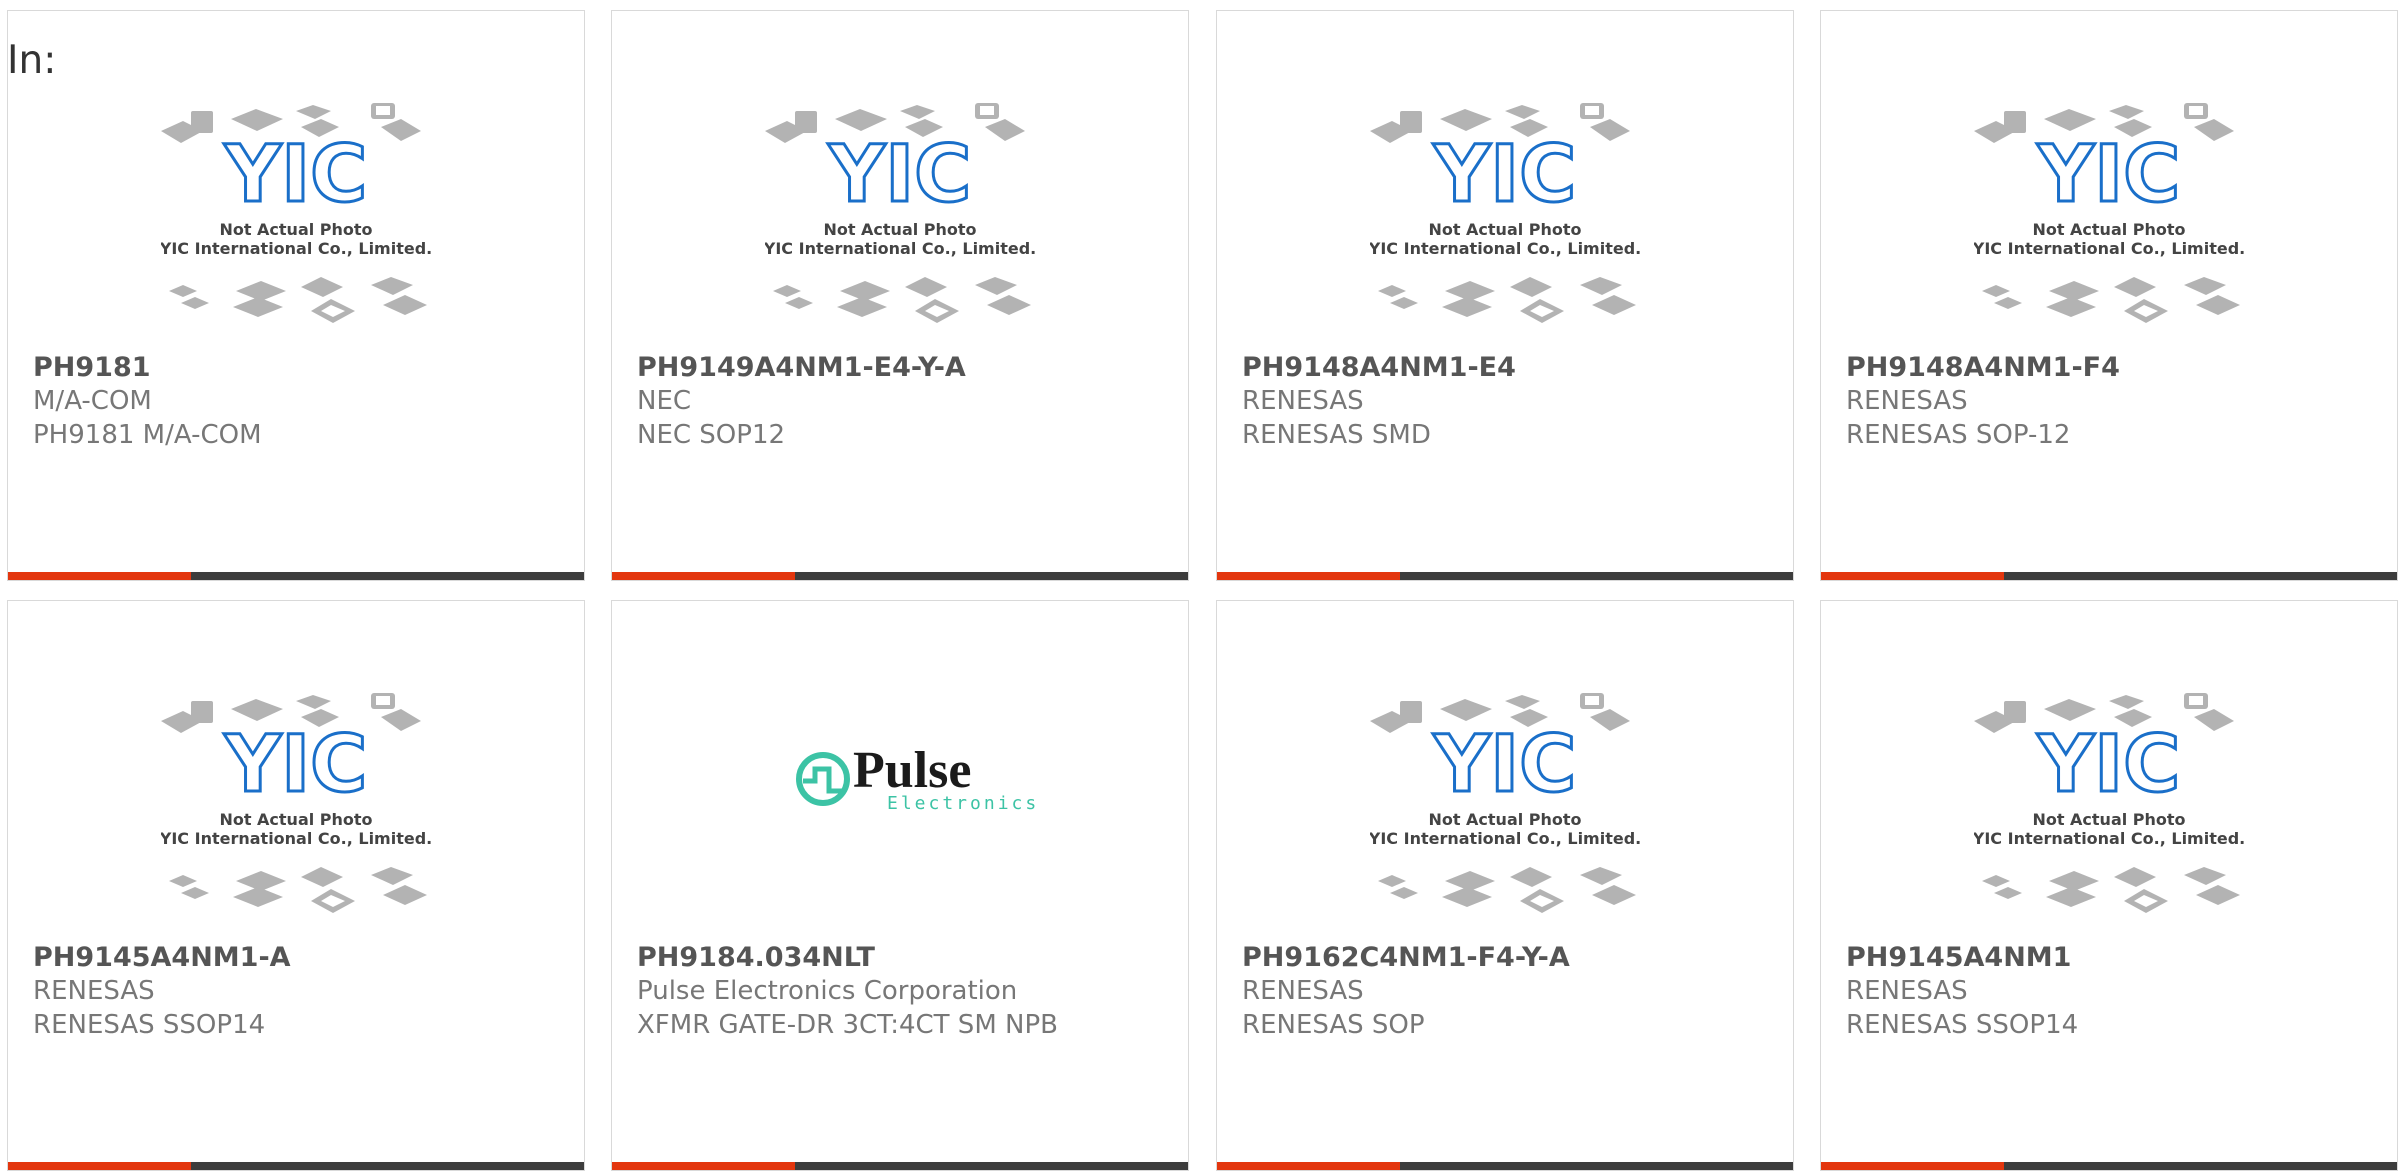 Image resolution: width=2400 pixels, height=1171 pixels. What do you see at coordinates (1958, 957) in the screenshot?
I see `part-number-link: PH9145A4NM1` at bounding box center [1958, 957].